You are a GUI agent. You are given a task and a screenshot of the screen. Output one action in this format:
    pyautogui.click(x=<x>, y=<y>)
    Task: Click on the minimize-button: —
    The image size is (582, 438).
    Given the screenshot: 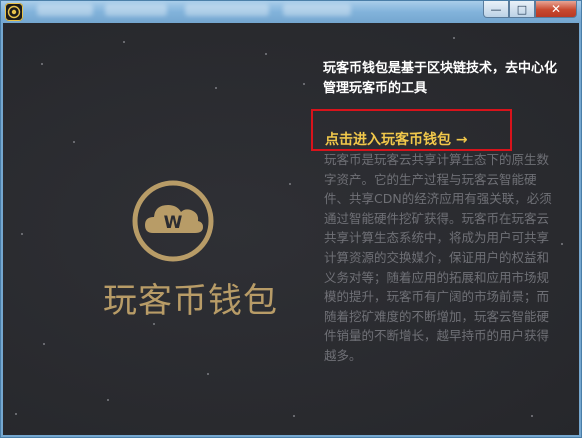 What is the action you would take?
    pyautogui.click(x=496, y=9)
    